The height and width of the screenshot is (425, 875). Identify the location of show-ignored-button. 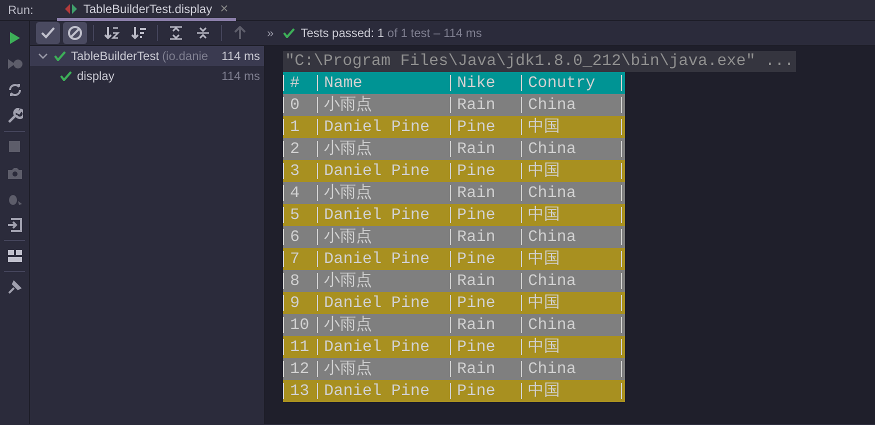
(75, 33).